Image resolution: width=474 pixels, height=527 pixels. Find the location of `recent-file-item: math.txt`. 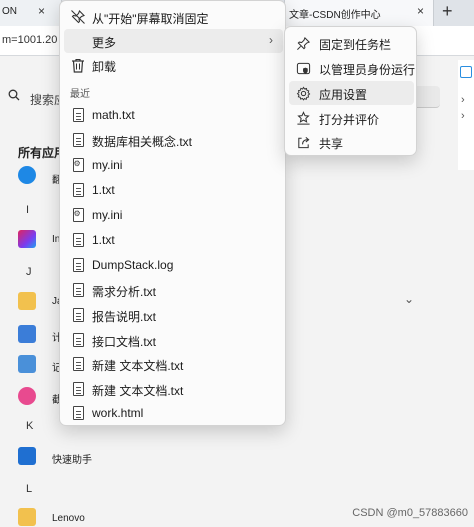

recent-file-item: math.txt is located at coordinates (173, 115).